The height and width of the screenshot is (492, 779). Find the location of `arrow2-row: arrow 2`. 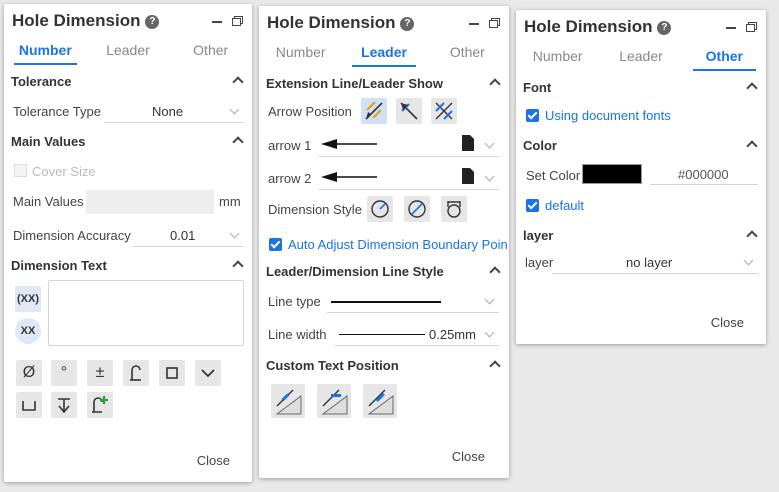

arrow2-row: arrow 2 is located at coordinates (384, 179).